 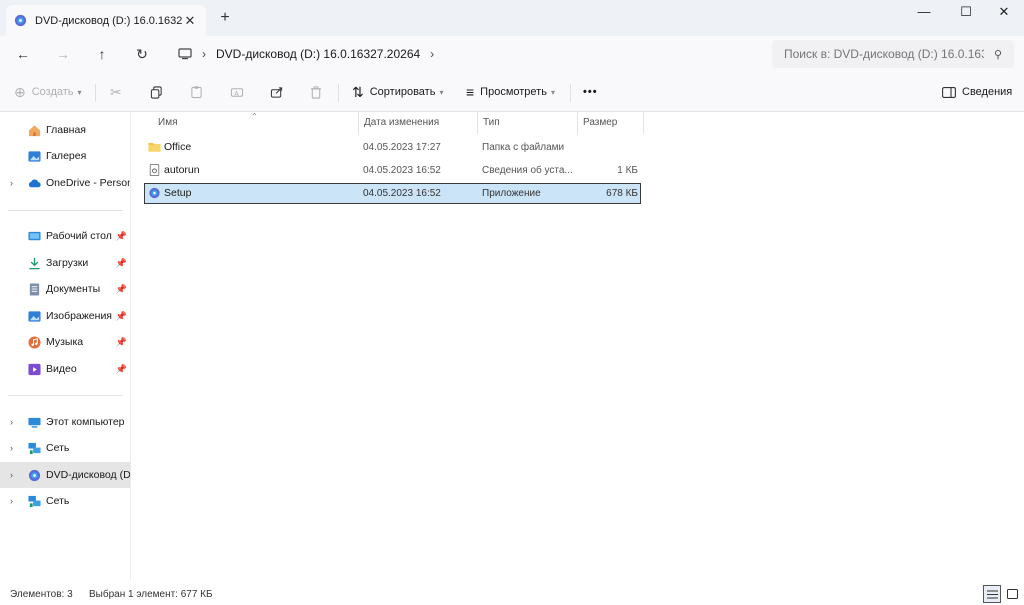 What do you see at coordinates (255, 123) in the screenshot?
I see `column-header-name: Имя` at bounding box center [255, 123].